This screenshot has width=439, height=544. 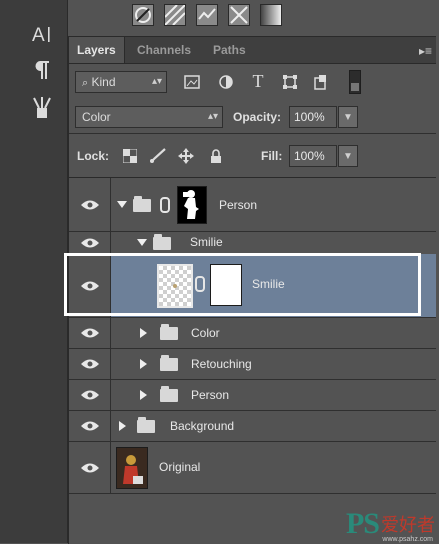 What do you see at coordinates (252, 426) in the screenshot?
I see `layer-row: Background` at bounding box center [252, 426].